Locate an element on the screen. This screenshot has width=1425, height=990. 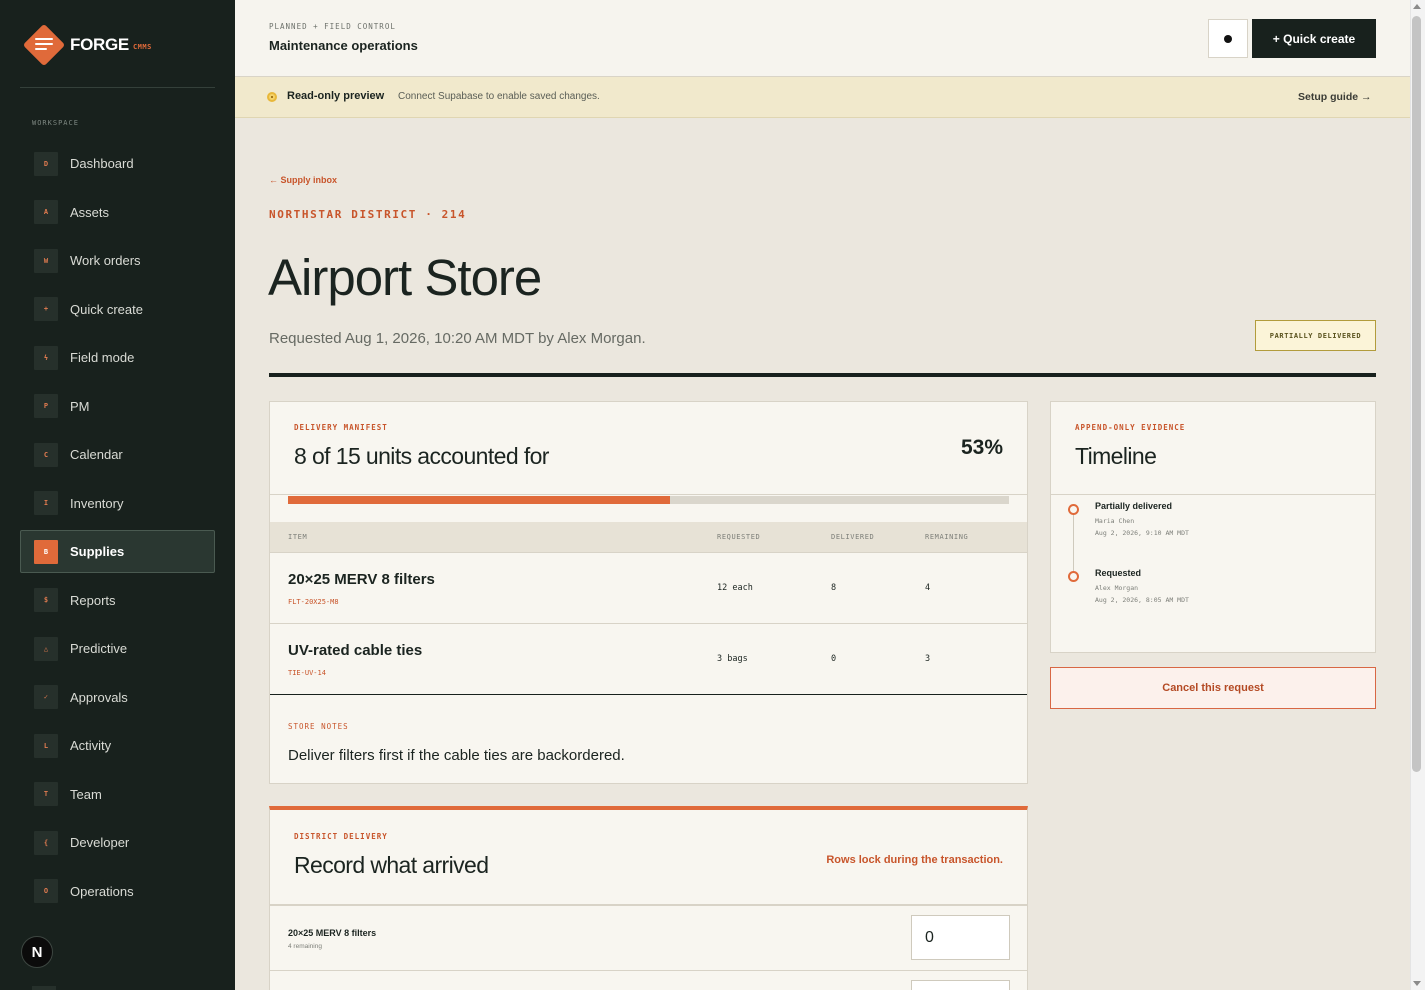
sidebar-item-dashboard: D Dashboard is located at coordinates (117, 163).